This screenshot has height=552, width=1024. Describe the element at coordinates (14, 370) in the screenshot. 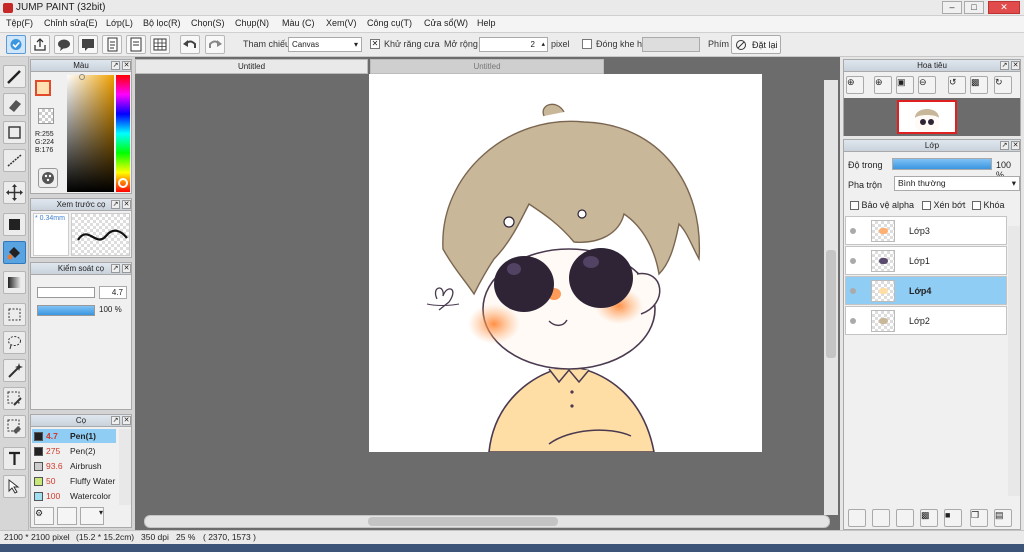

I see `magic-wand-icon` at that location.